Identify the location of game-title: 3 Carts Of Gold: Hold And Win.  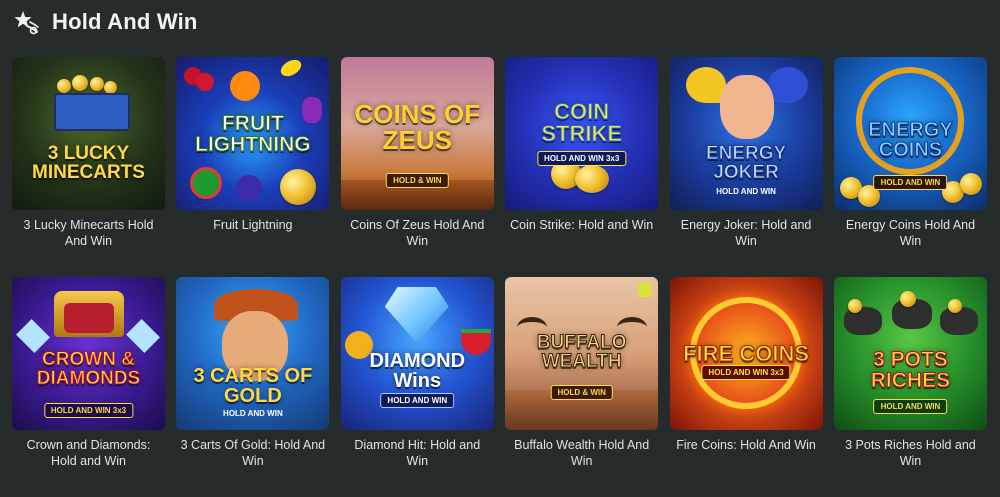
(252, 453).